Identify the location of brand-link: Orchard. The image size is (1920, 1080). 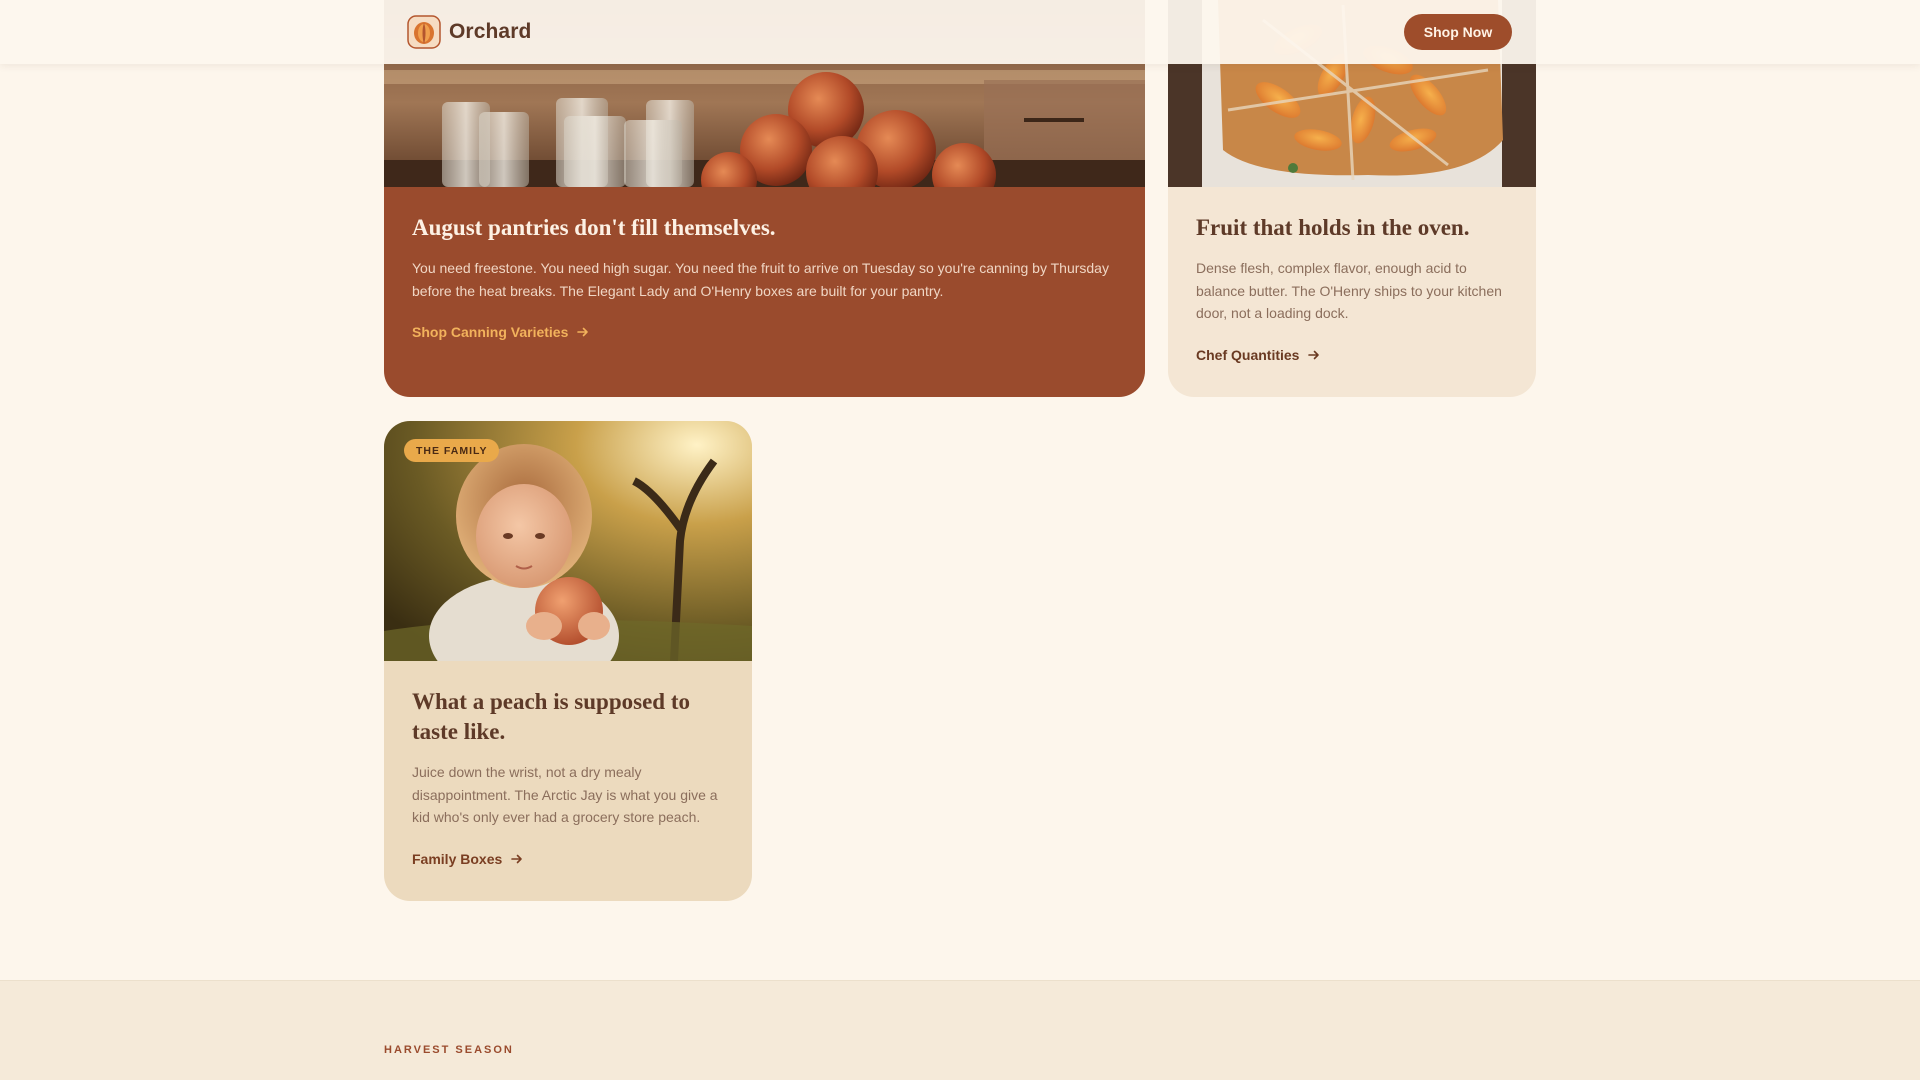
(469, 32).